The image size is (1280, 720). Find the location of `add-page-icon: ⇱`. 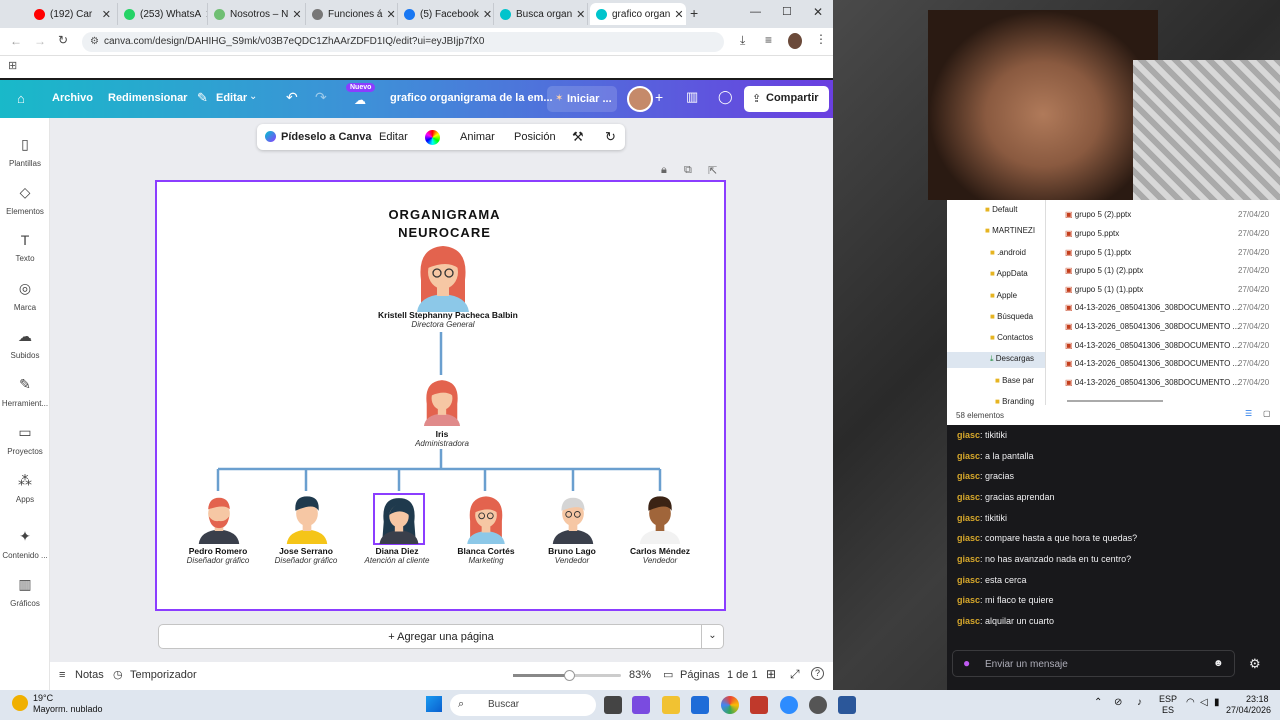

add-page-icon: ⇱ is located at coordinates (712, 170).